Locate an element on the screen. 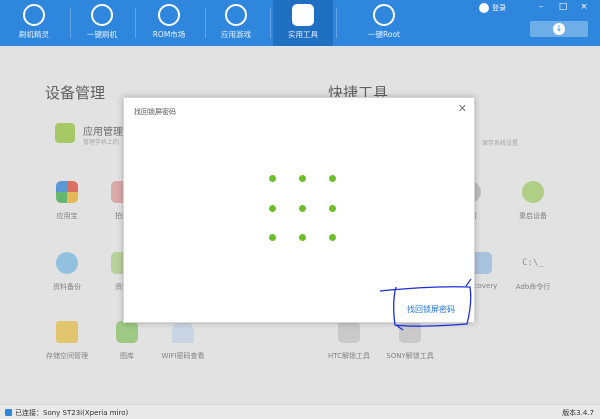  login-link: 登录 is located at coordinates (492, 8).